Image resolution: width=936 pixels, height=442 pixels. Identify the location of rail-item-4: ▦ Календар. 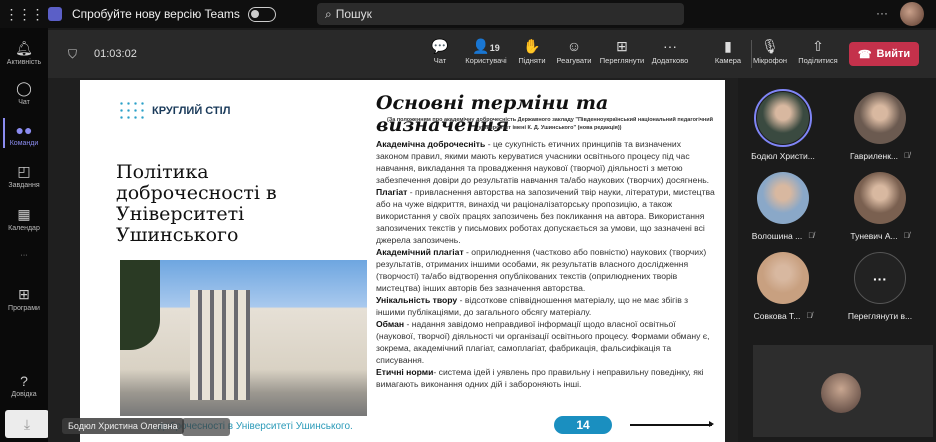
(24, 219).